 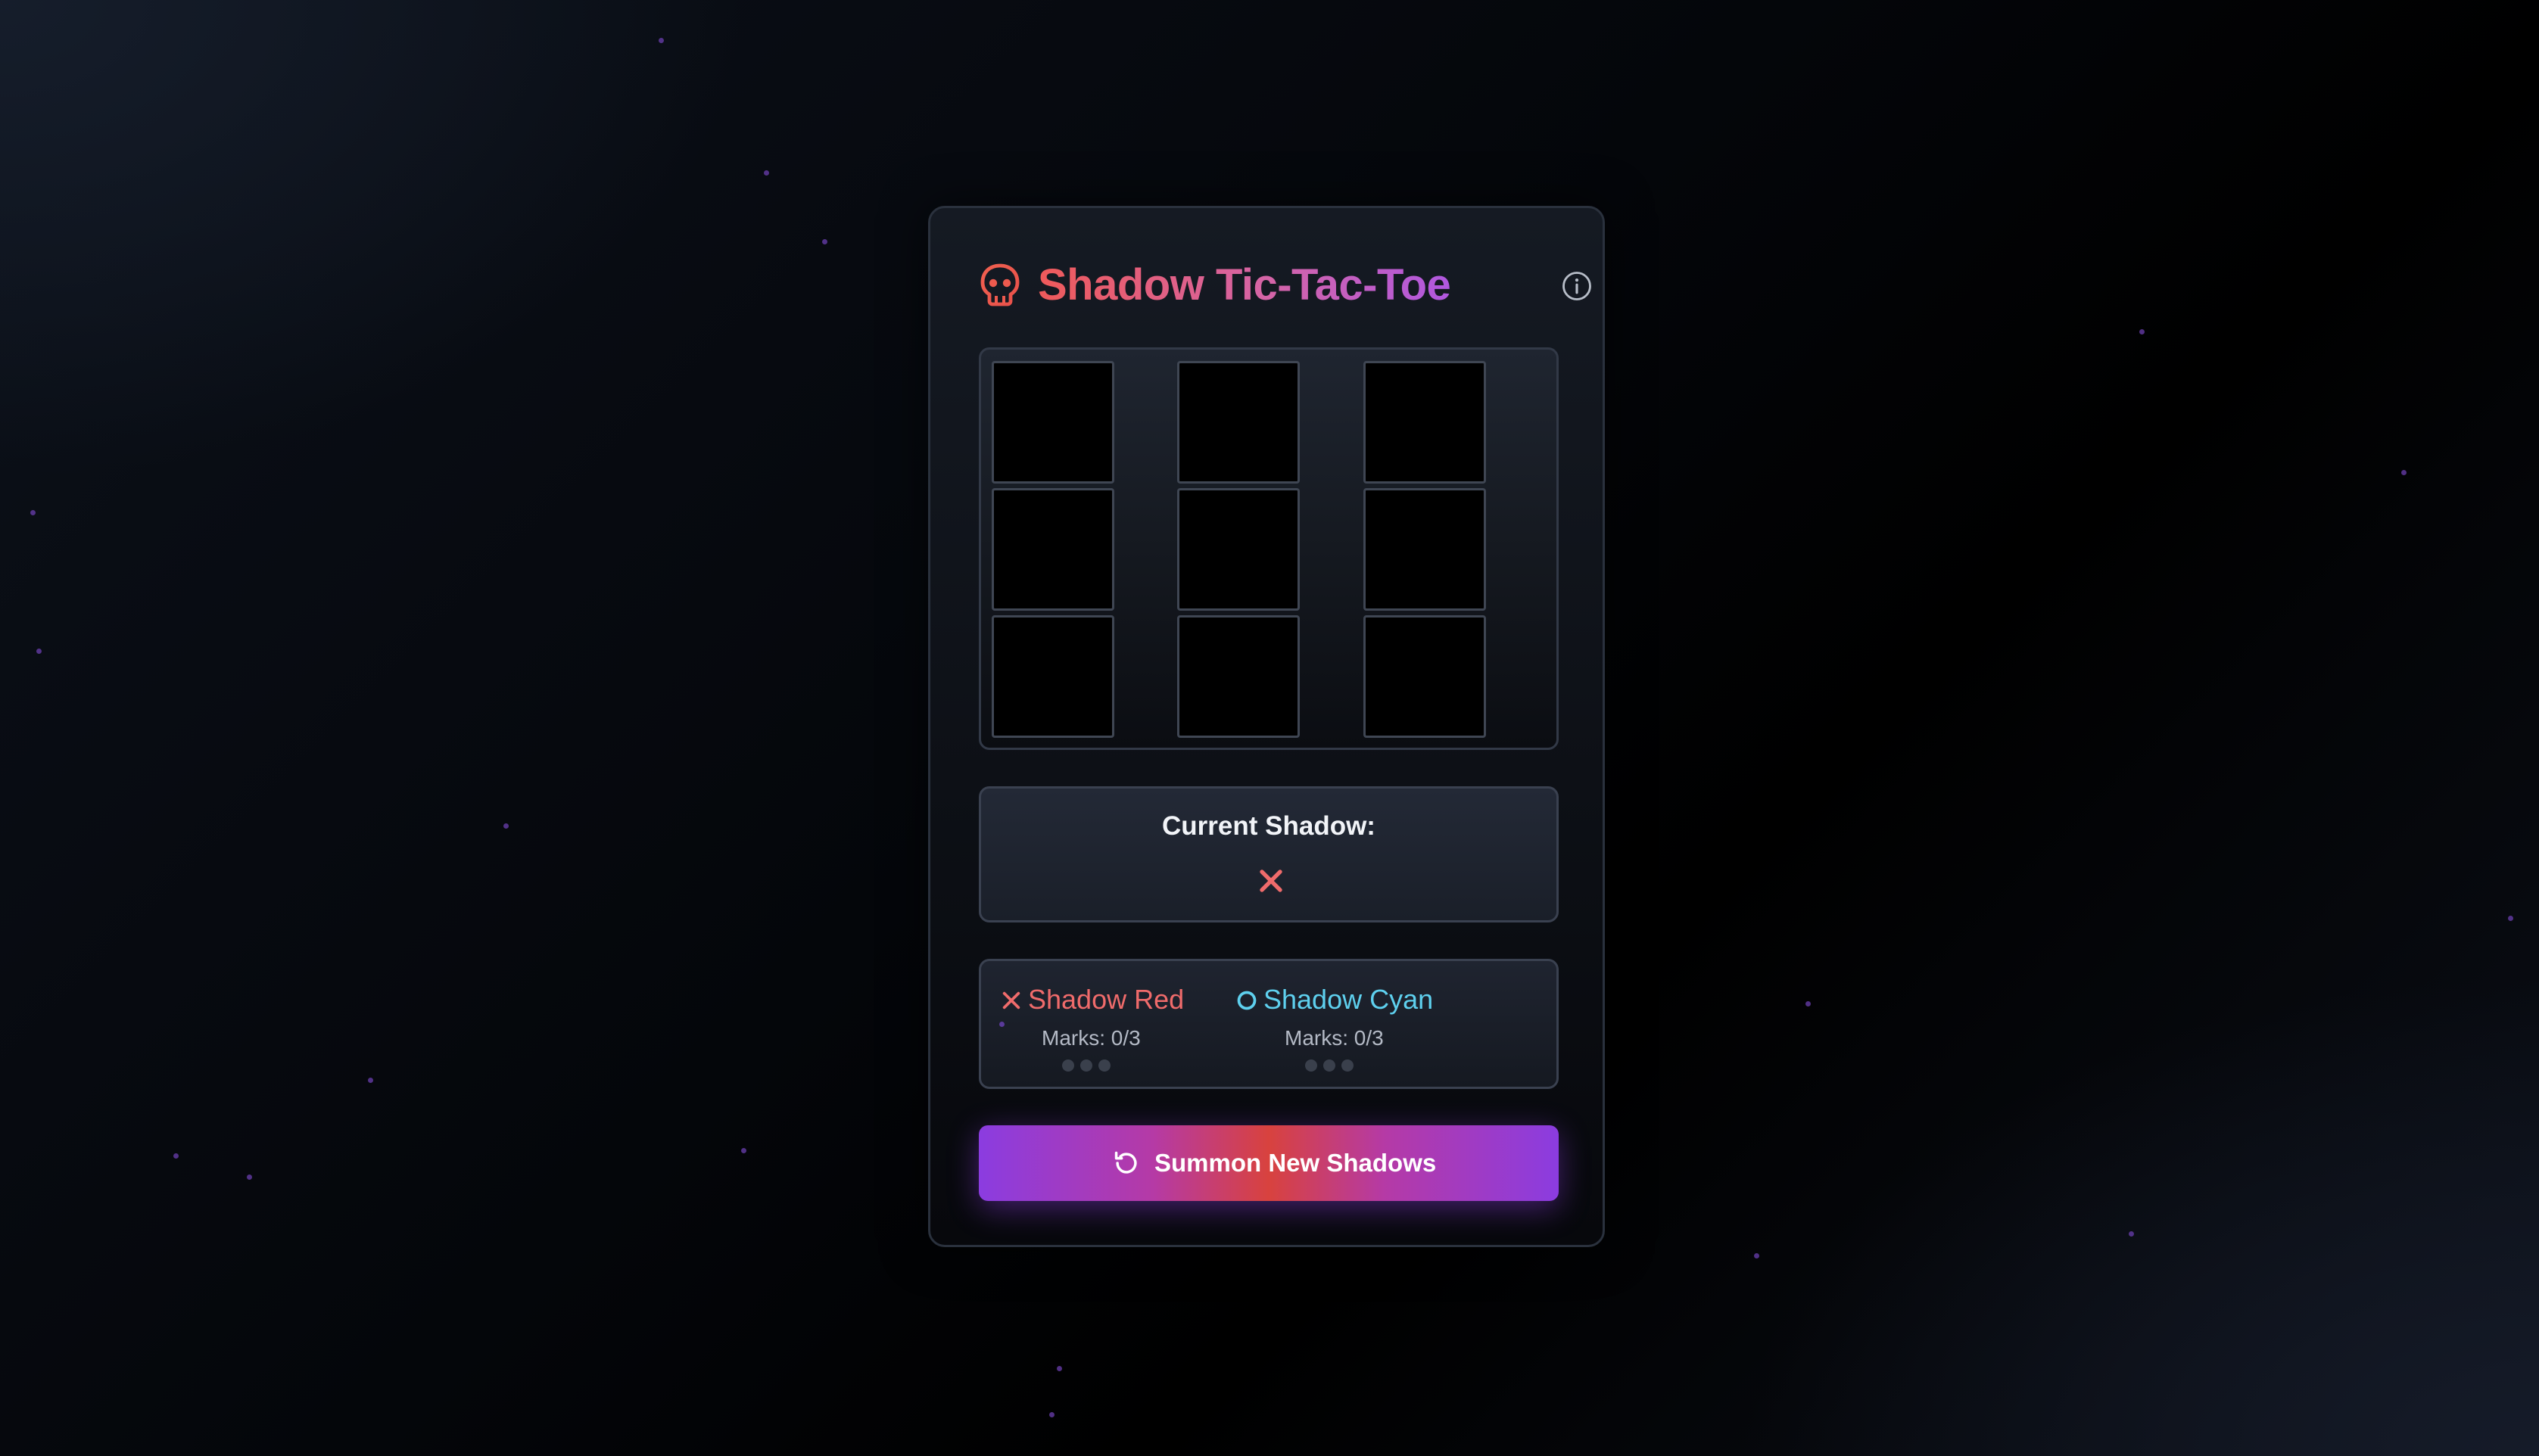 What do you see at coordinates (1126, 1163) in the screenshot?
I see `refresh-icon` at bounding box center [1126, 1163].